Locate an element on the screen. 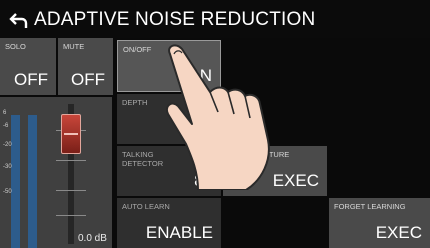  meter-tick: -20 is located at coordinates (7, 145).